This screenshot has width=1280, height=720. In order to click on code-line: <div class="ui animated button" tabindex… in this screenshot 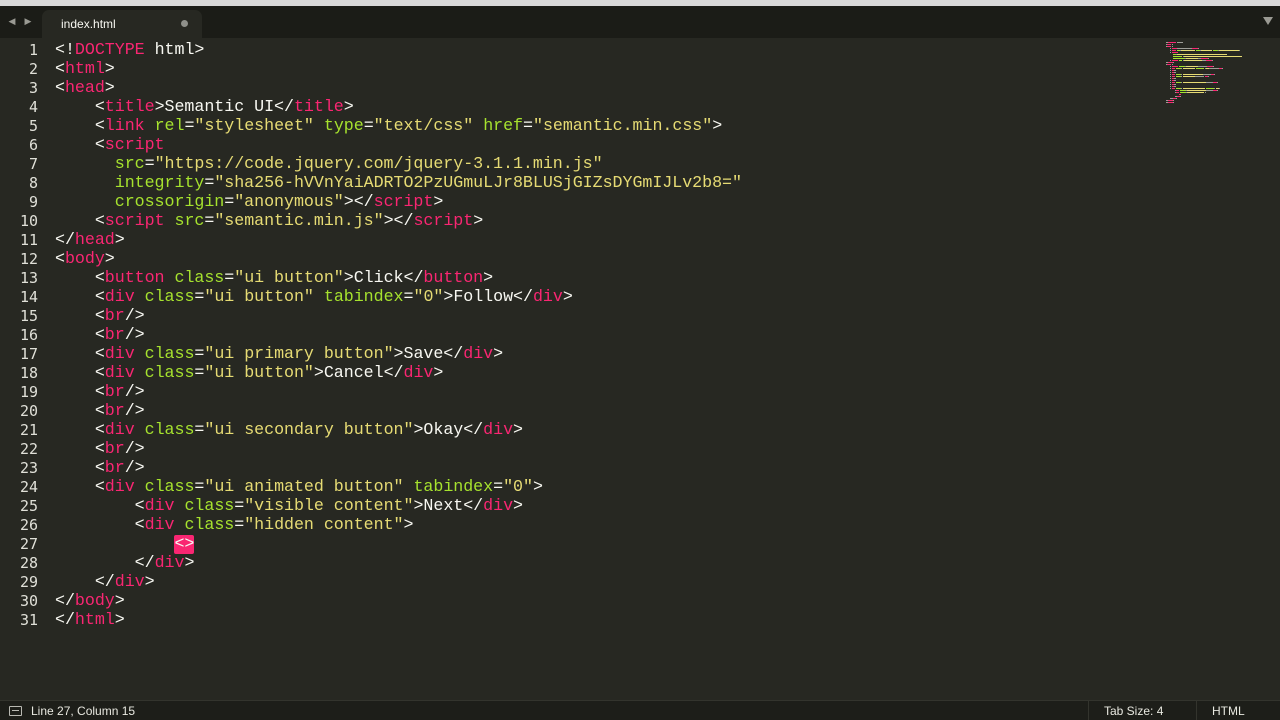, I will do `click(605, 486)`.